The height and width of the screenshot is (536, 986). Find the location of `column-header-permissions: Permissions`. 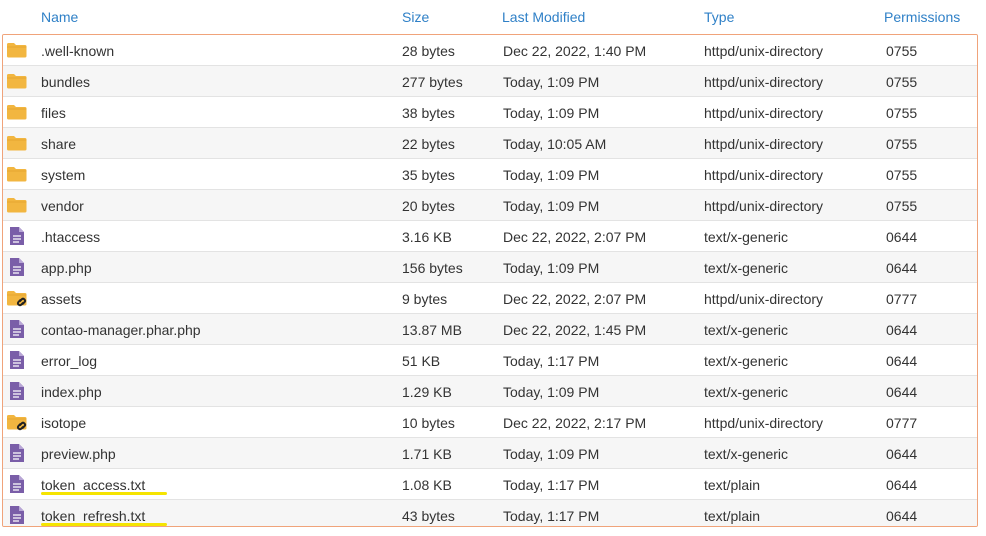

column-header-permissions: Permissions is located at coordinates (922, 17).